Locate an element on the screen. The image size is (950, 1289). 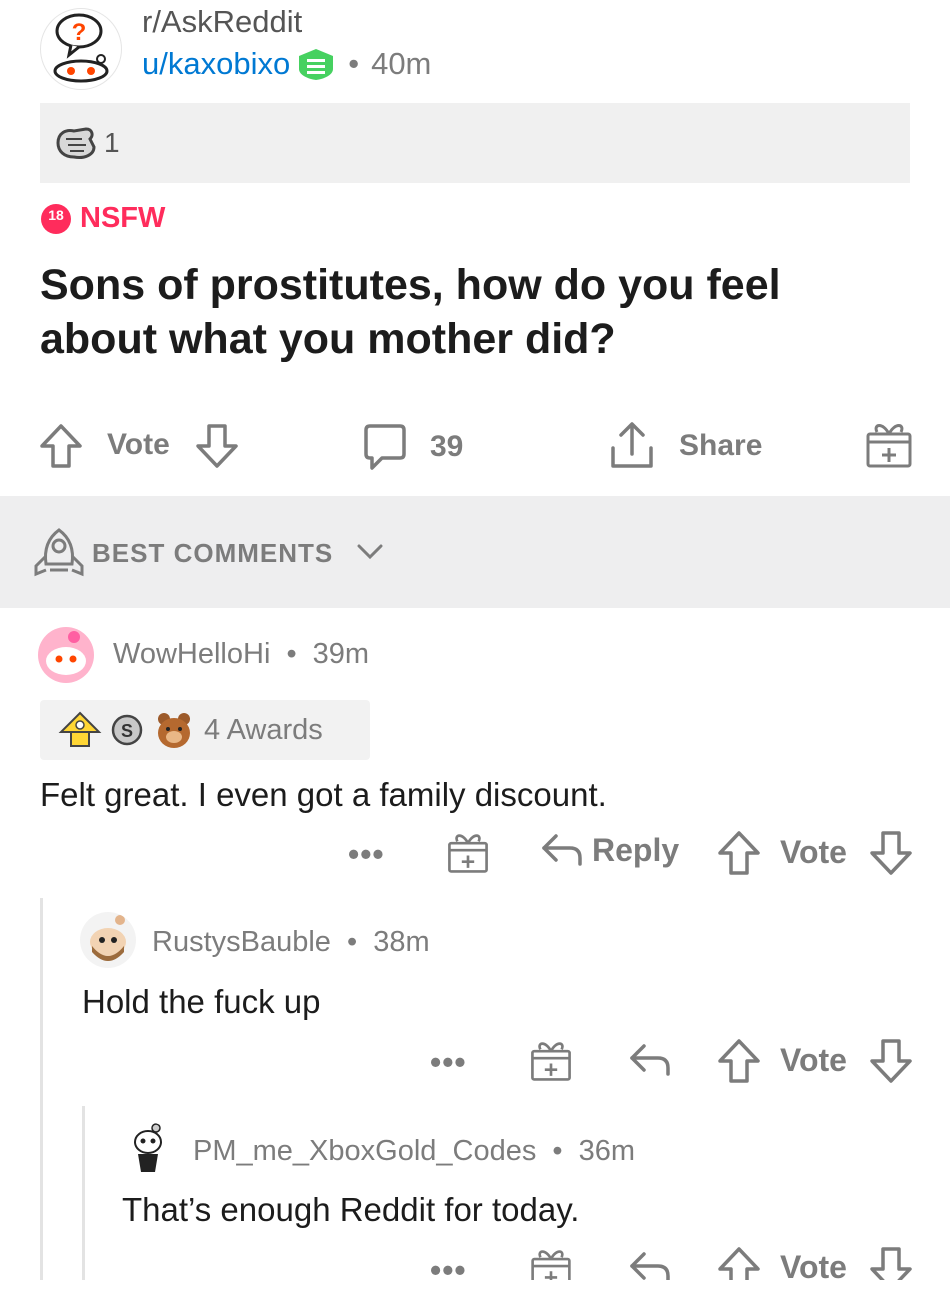
post-share-label: Share is located at coordinates (721, 445).